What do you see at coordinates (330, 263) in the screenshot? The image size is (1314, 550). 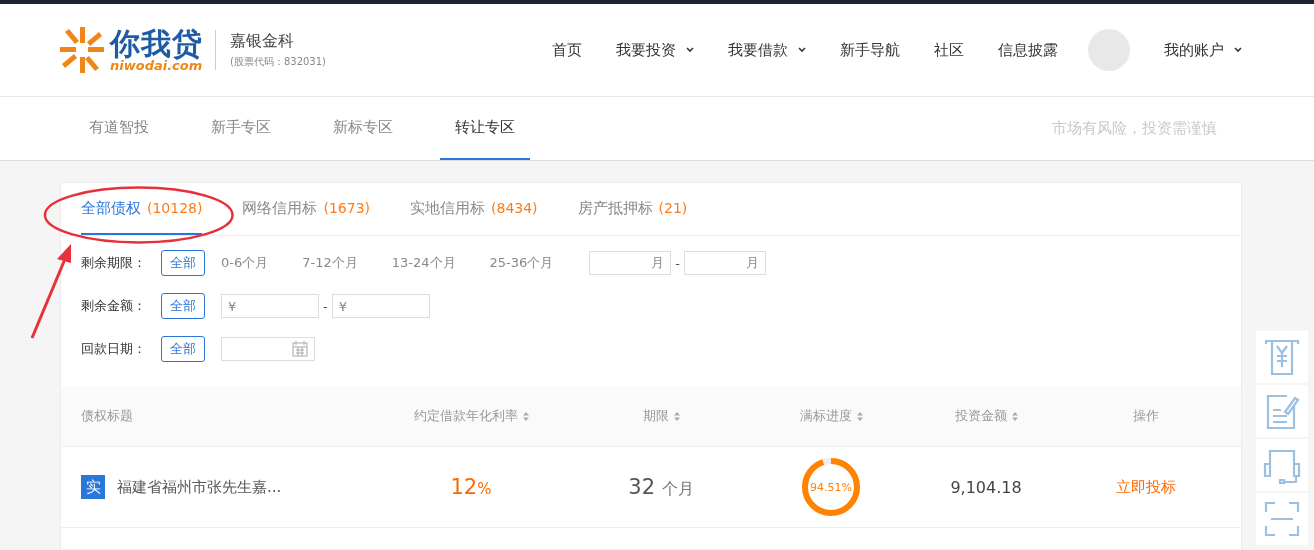 I see `term-option: 7-12个月` at bounding box center [330, 263].